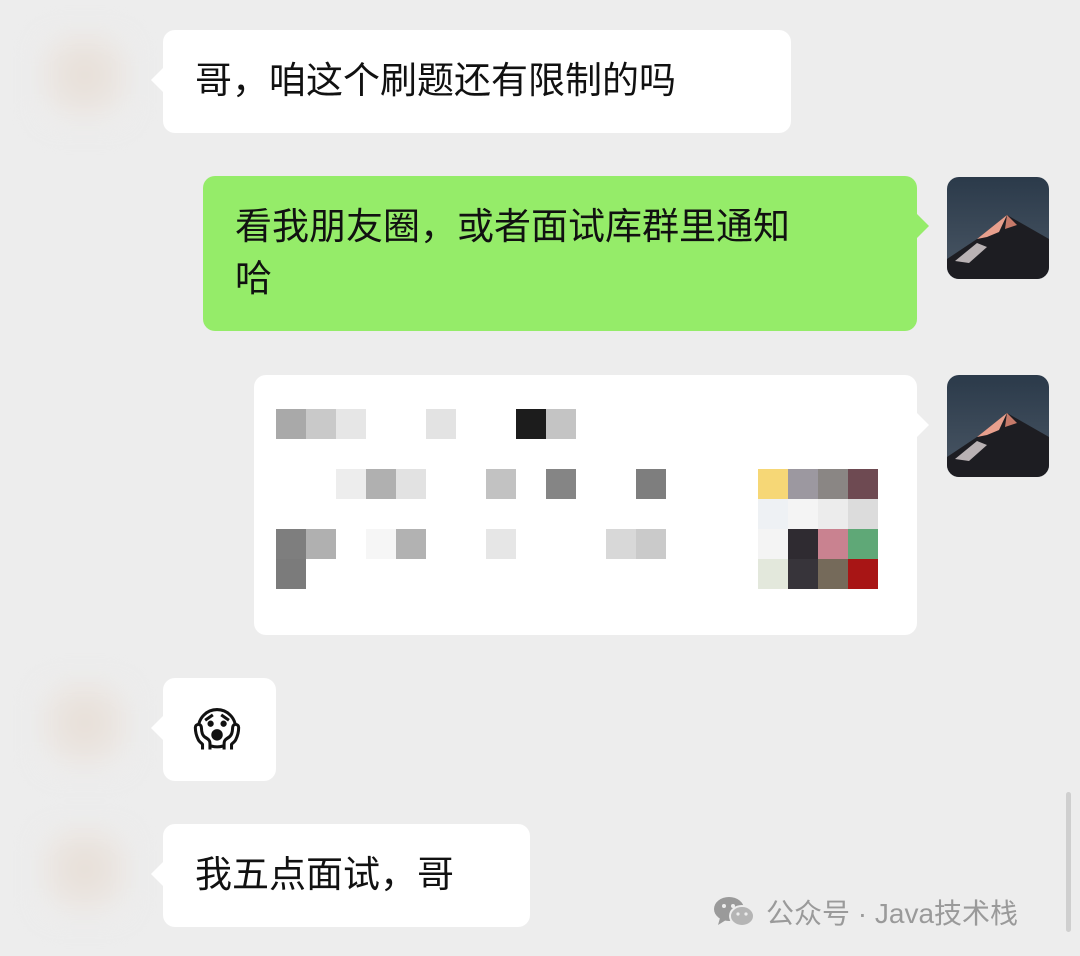 This screenshot has height=956, width=1080. Describe the element at coordinates (512, 226) in the screenshot. I see `message-text-line: 看我朋友圈，或者面试库群里通知` at that location.